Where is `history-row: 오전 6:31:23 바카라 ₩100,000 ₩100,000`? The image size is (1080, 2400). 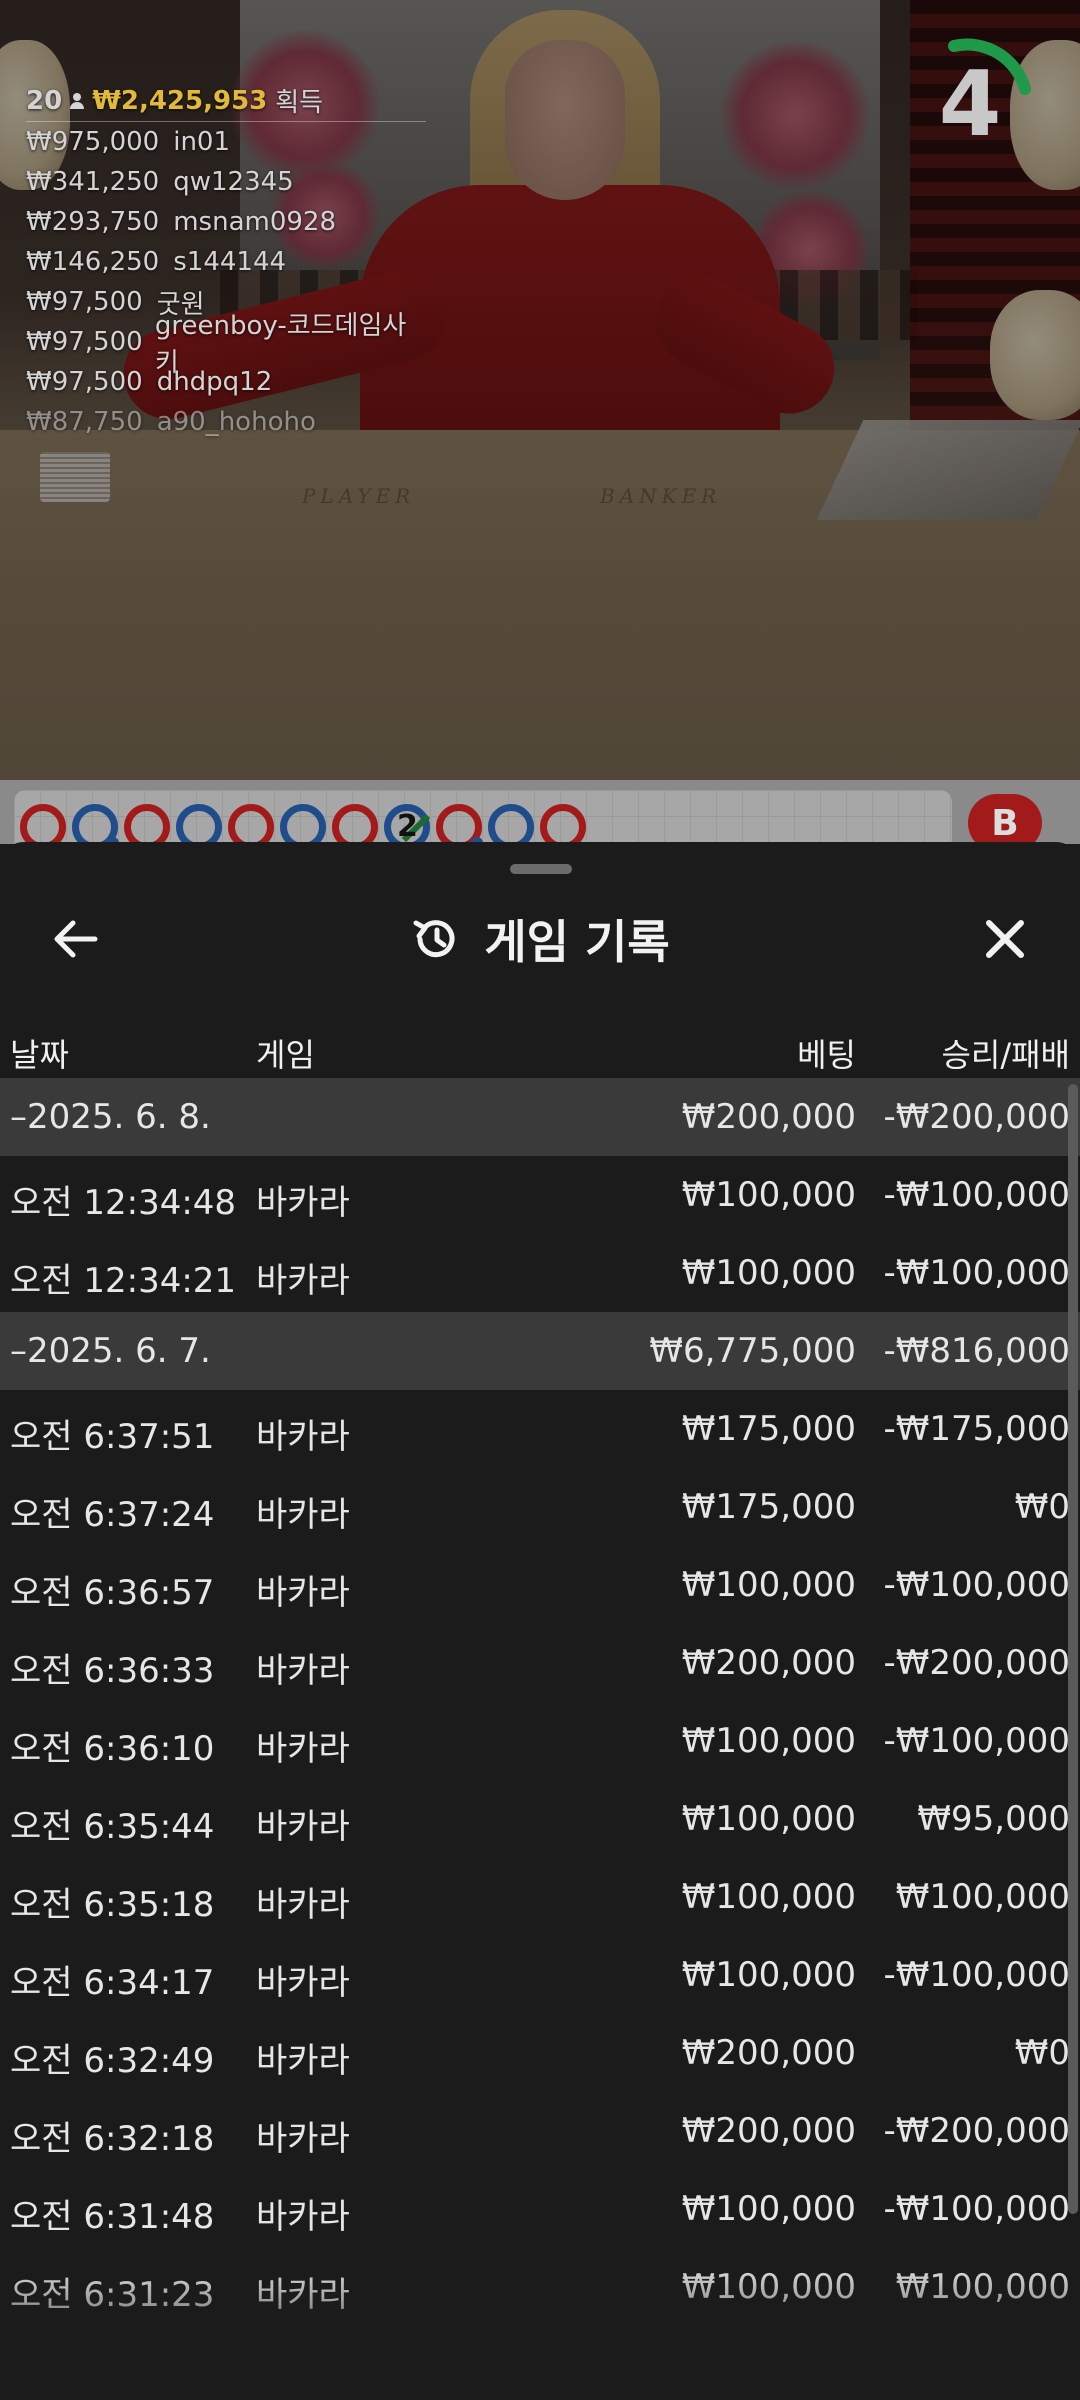
history-row: 오전 6:31:23 바카라 ₩100,000 ₩100,000 is located at coordinates (540, 2287).